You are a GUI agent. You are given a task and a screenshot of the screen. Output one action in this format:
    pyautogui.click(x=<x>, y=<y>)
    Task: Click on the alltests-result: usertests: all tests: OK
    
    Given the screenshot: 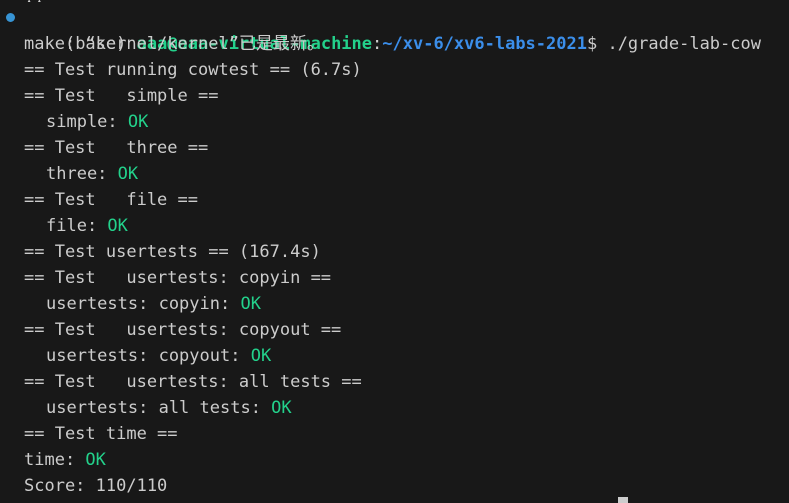 What is the action you would take?
    pyautogui.click(x=169, y=408)
    